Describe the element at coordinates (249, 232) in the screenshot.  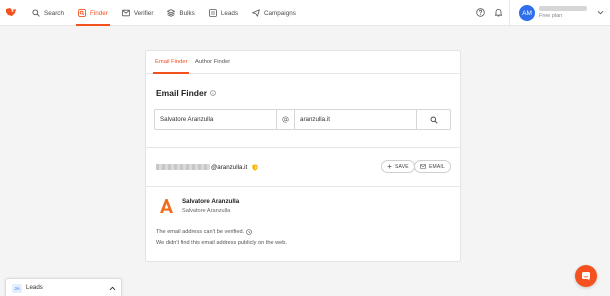
I see `clock-icon` at that location.